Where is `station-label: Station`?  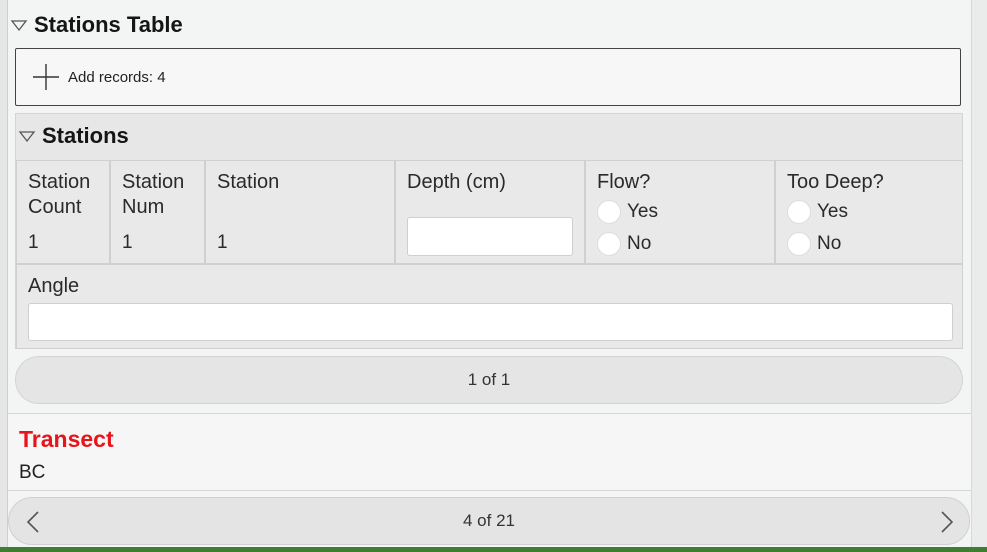
station-label: Station is located at coordinates (248, 182).